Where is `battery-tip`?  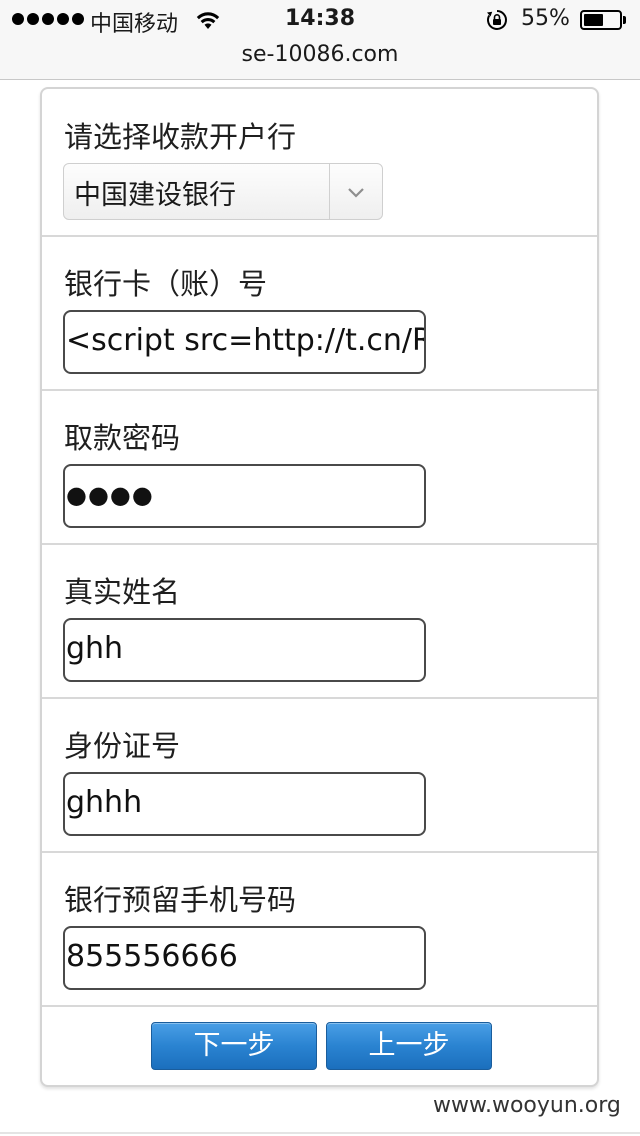
battery-tip is located at coordinates (624, 20).